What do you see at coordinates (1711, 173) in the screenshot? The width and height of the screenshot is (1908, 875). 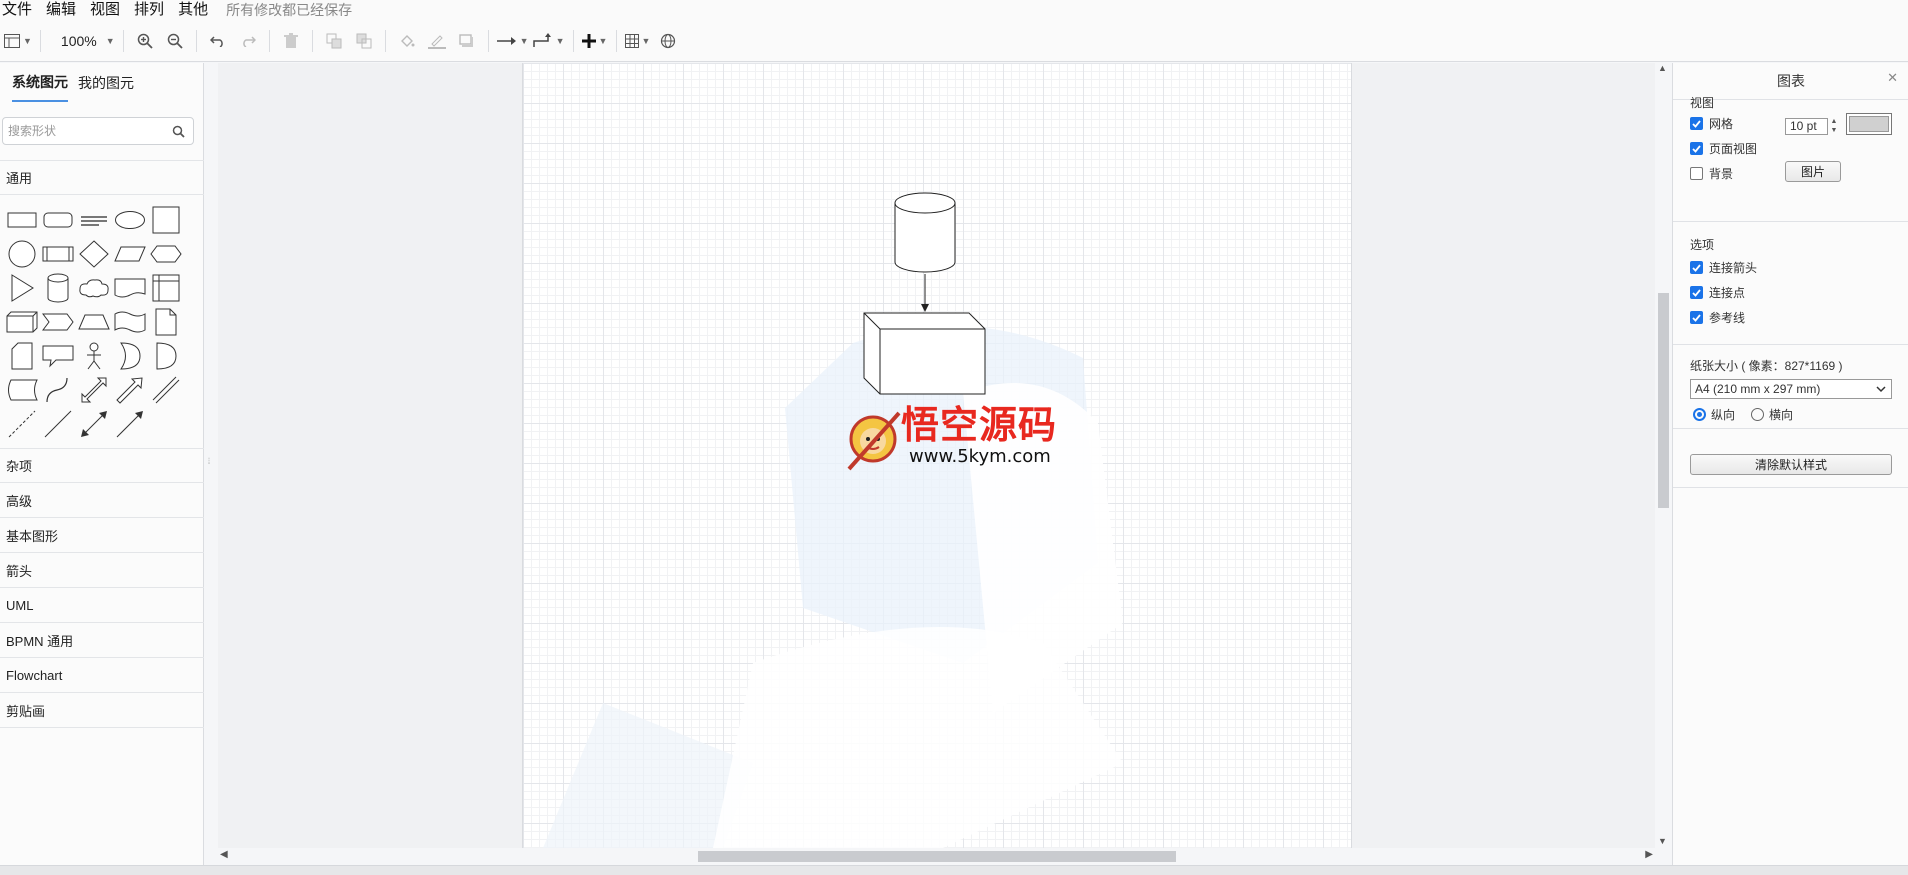 I see `background-checkbox-row: 背景` at bounding box center [1711, 173].